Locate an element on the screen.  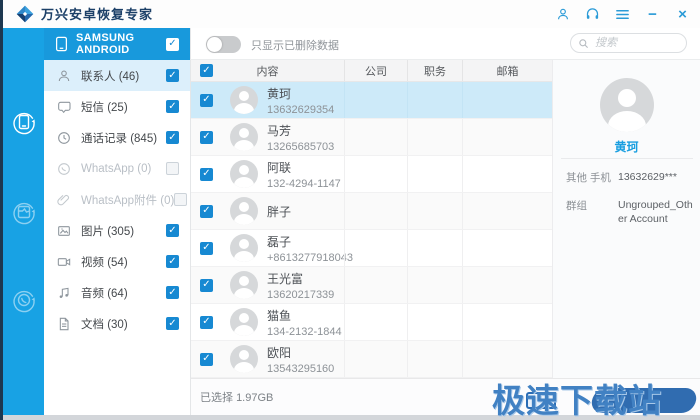
close-icon: × is located at coordinates (682, 14).